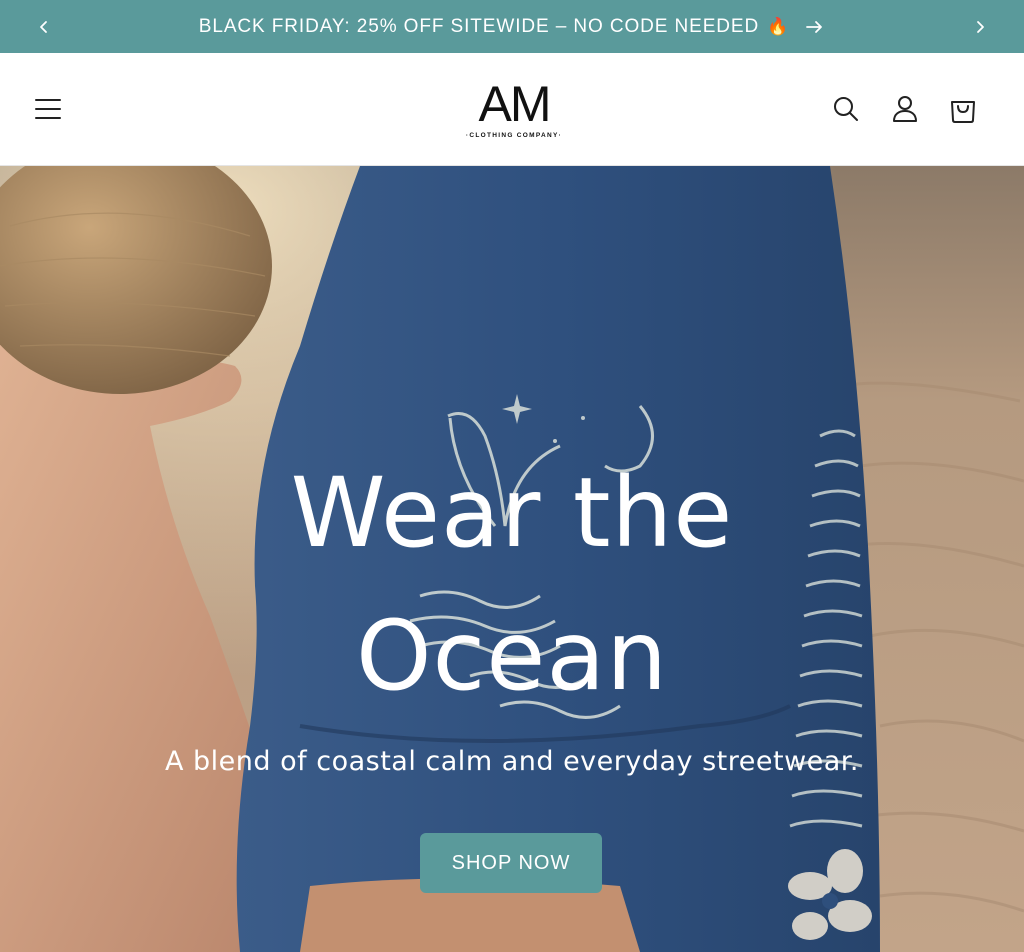 The width and height of the screenshot is (1024, 952). I want to click on announcement-prev-button, so click(44, 26).